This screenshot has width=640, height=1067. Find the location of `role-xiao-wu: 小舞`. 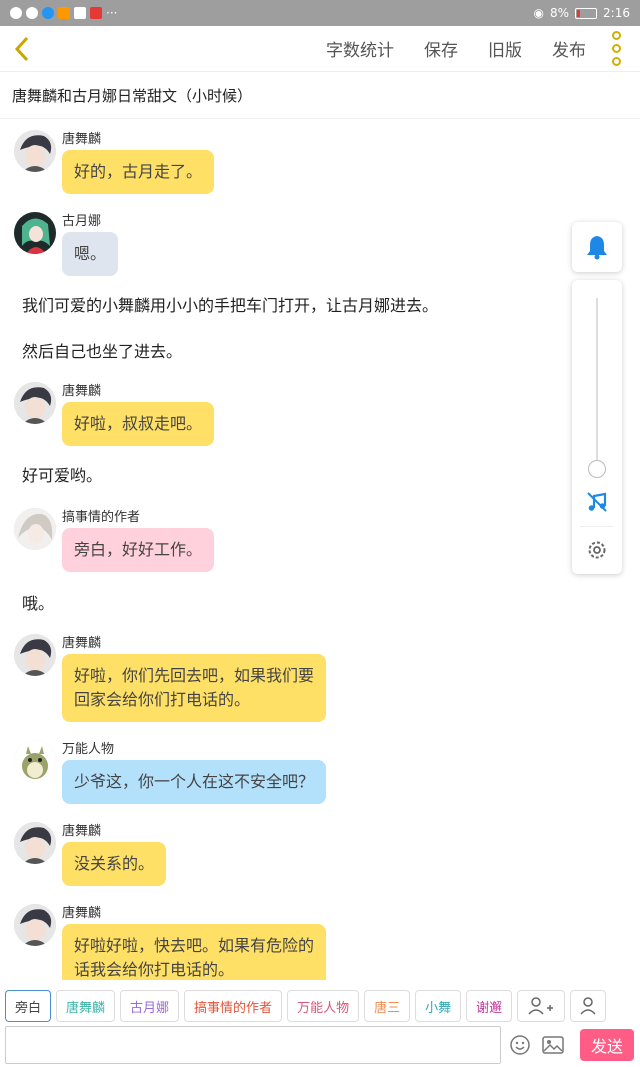

role-xiao-wu: 小舞 is located at coordinates (438, 1006).